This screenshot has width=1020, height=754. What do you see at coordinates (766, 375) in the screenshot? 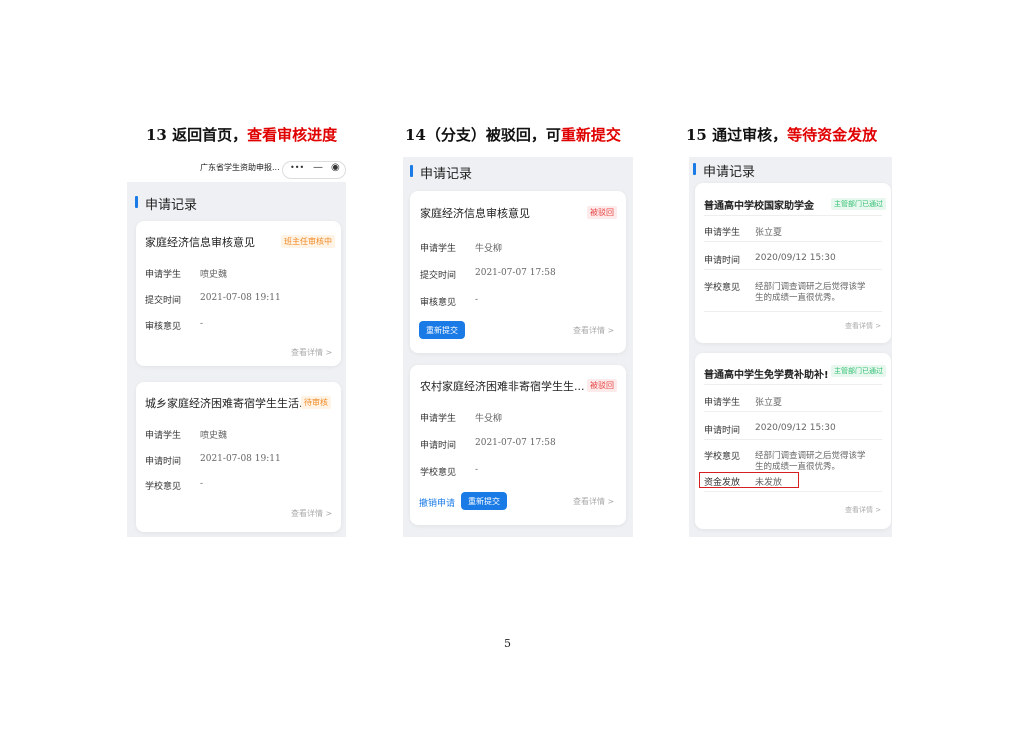
I see `card-title: 普通高中学生免学费补助补!` at bounding box center [766, 375].